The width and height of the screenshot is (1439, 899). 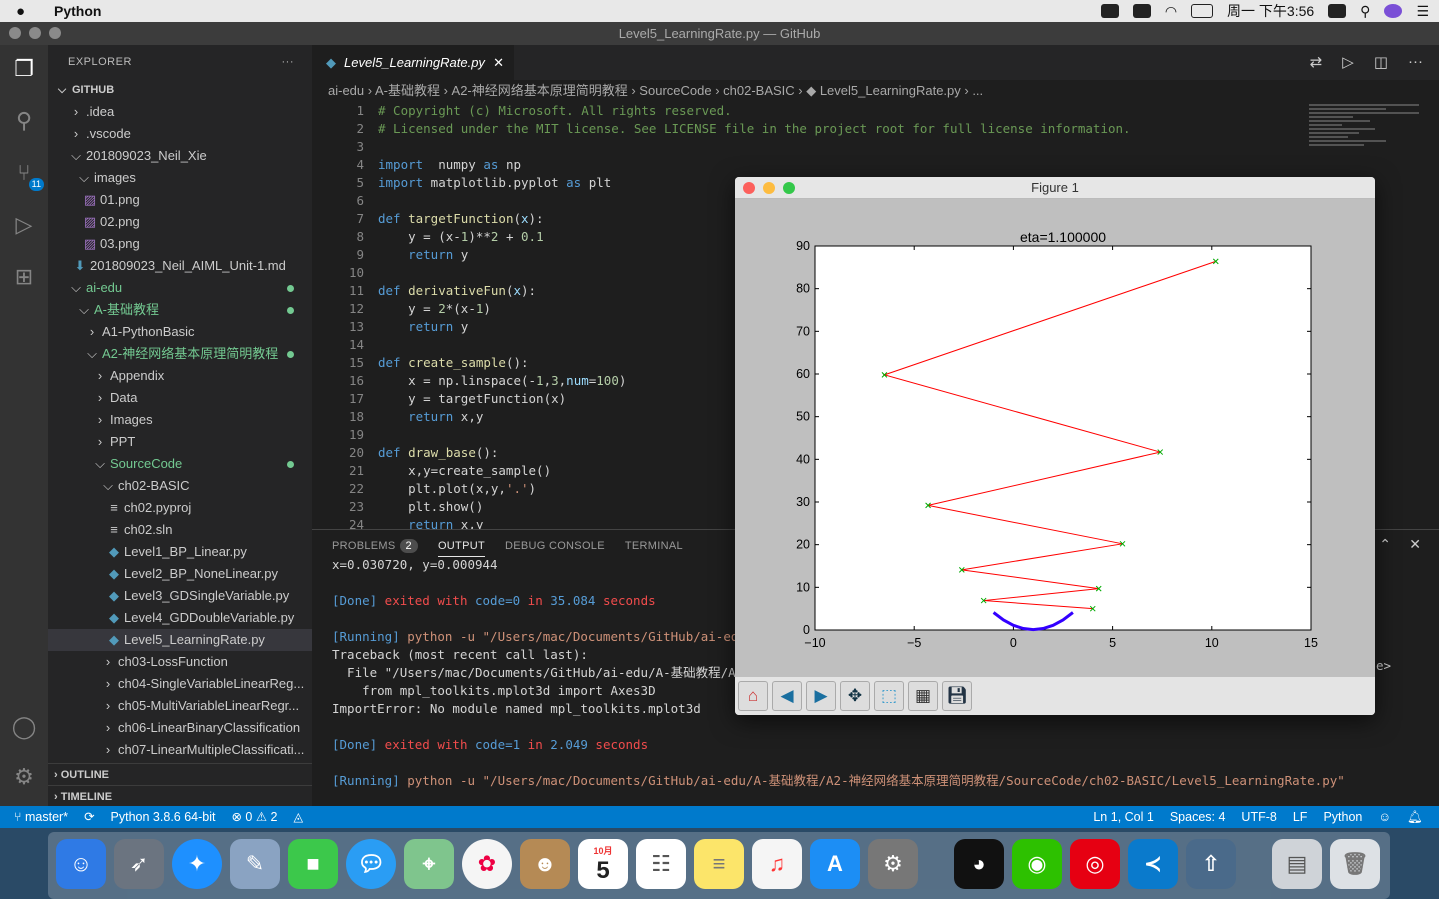 What do you see at coordinates (821, 696) in the screenshot?
I see `forward-icon: ▶` at bounding box center [821, 696].